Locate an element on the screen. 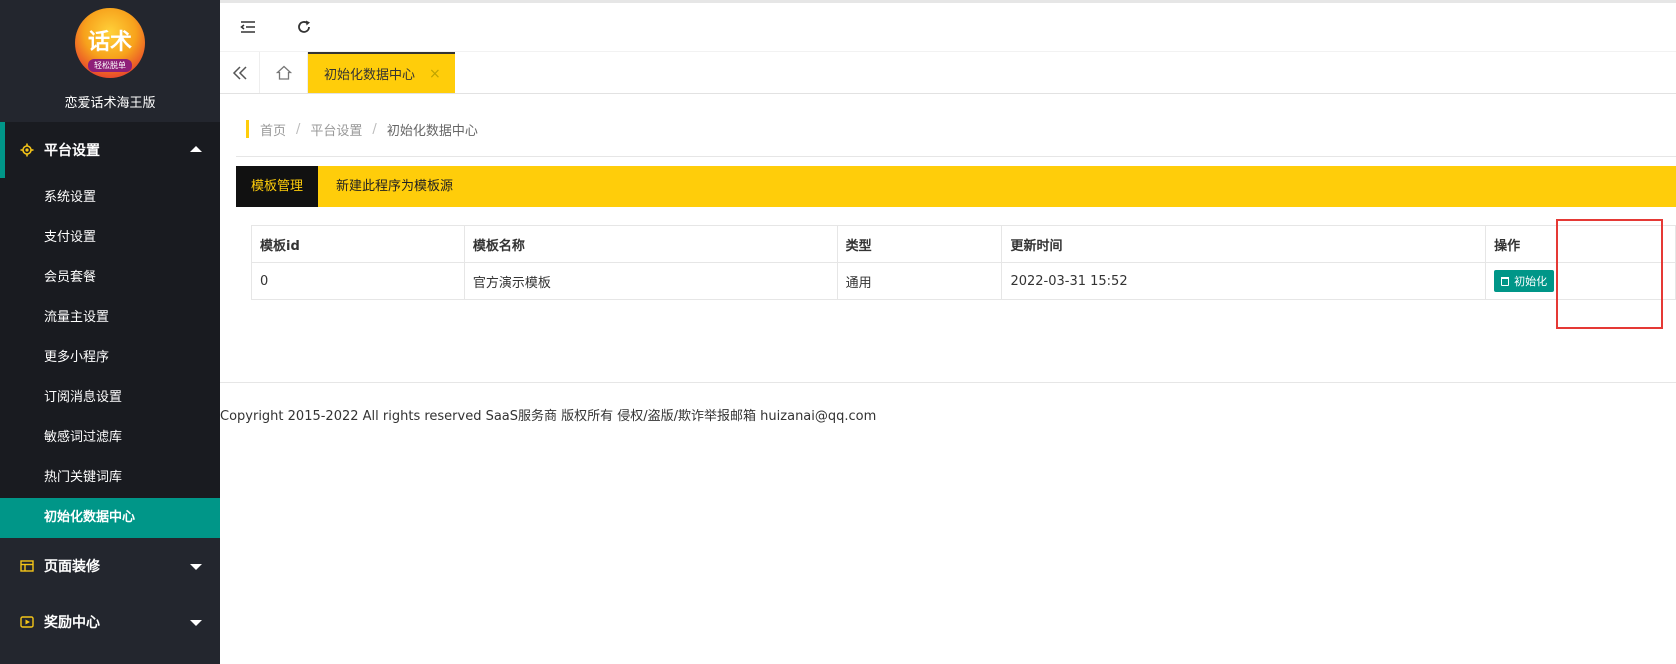  sidebar-item-sensitive-words: 敏感词过滤库 is located at coordinates (110, 438).